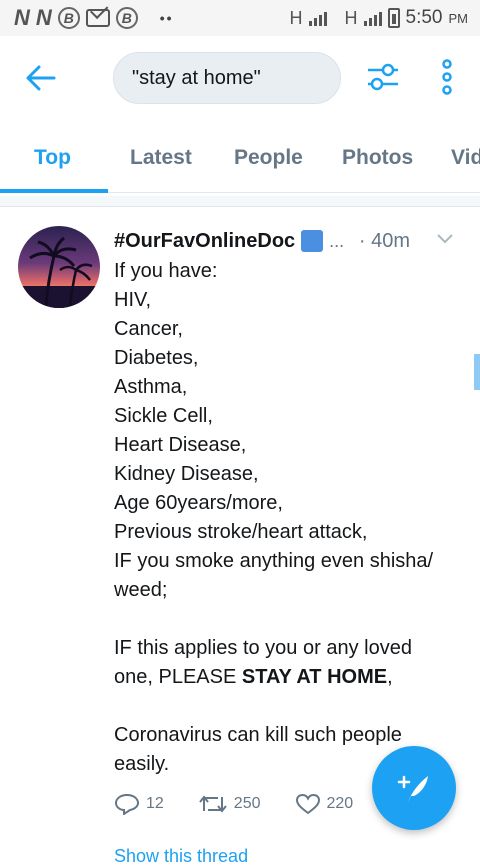 The height and width of the screenshot is (867, 480). What do you see at coordinates (240, 201) in the screenshot?
I see `divider` at bounding box center [240, 201].